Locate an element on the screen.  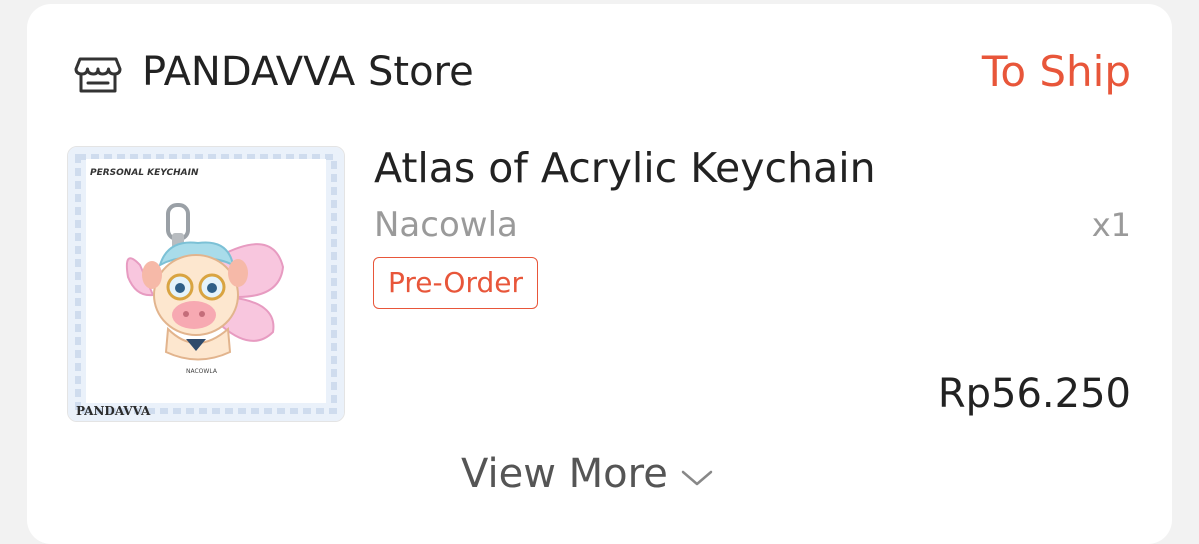
product-price: Rp56.250 is located at coordinates (1034, 394).